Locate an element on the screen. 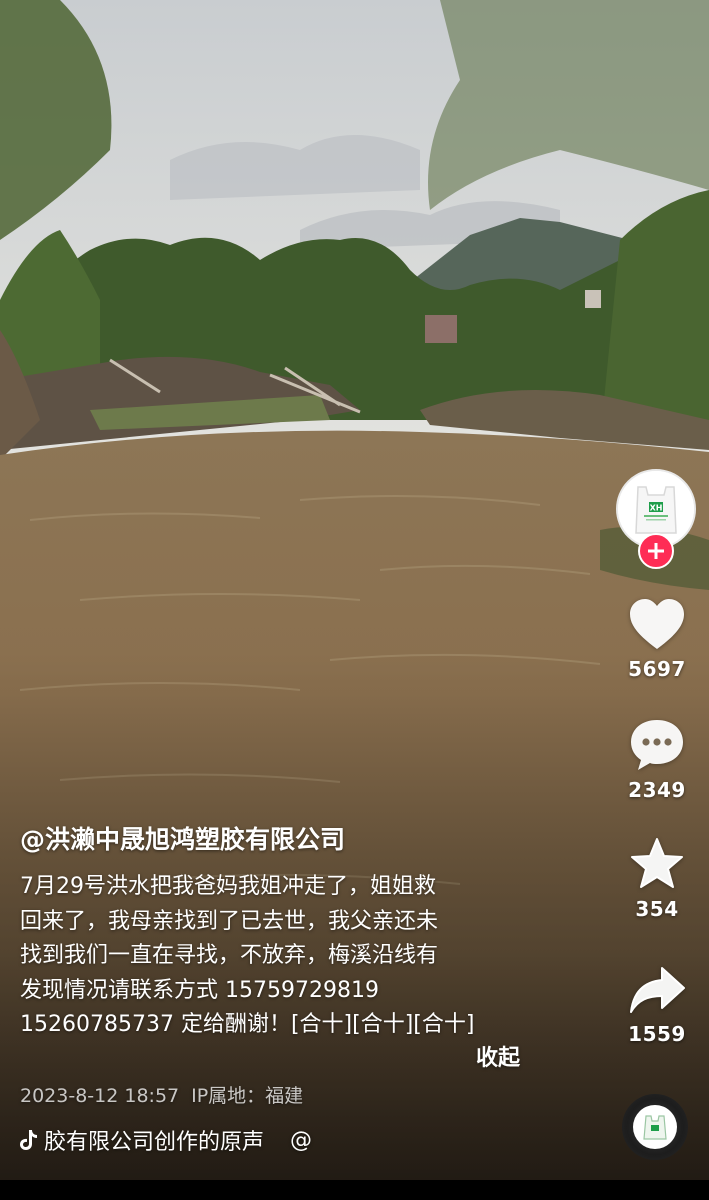  caption-line: 回来了，我母亲找到了已去世，我父亲还未 is located at coordinates (229, 921).